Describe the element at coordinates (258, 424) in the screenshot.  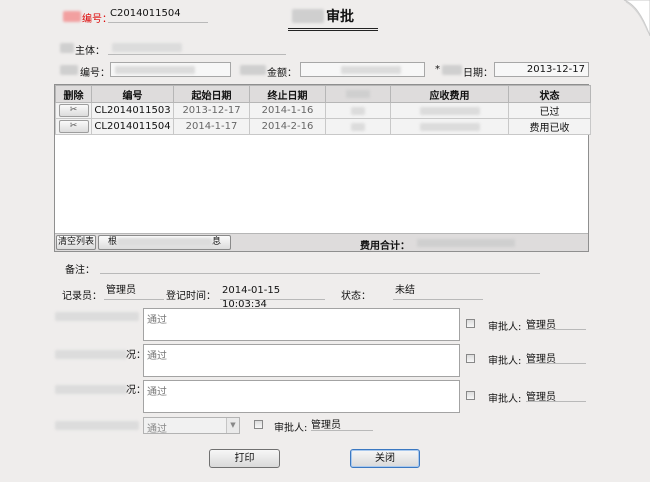
I see `final-approval-checkbox` at that location.